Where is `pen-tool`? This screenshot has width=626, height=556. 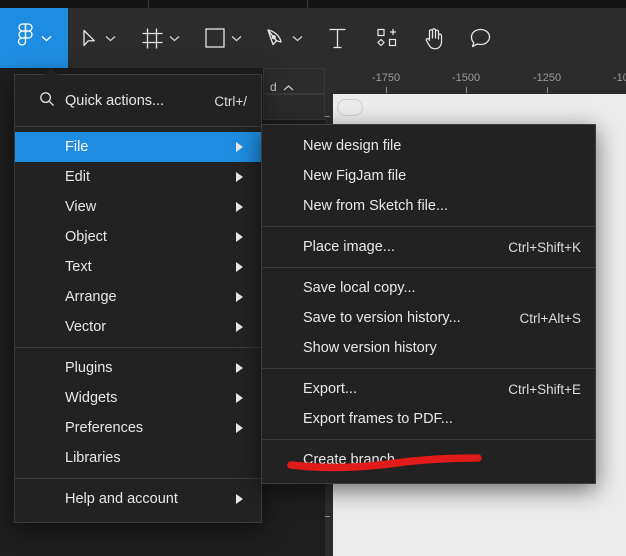 pen-tool is located at coordinates (284, 38).